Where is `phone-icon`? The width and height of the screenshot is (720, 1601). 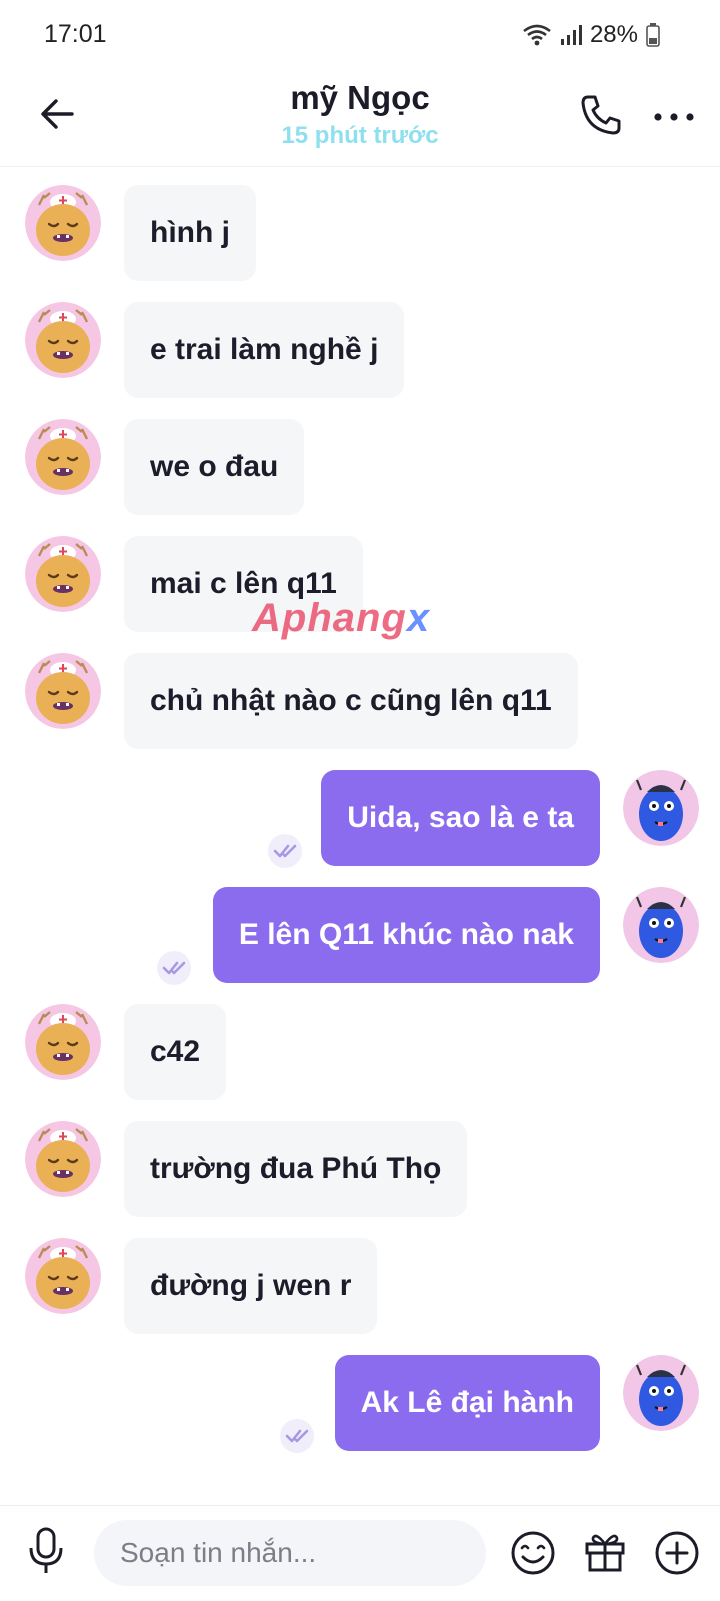 phone-icon is located at coordinates (601, 115).